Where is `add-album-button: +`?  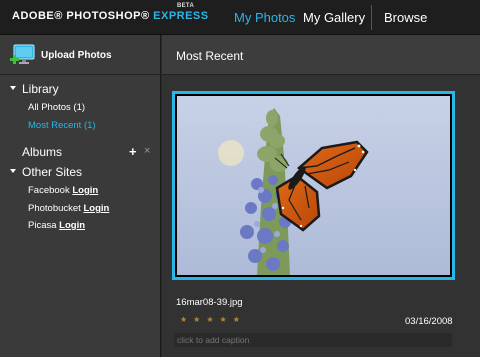 add-album-button: + is located at coordinates (133, 151).